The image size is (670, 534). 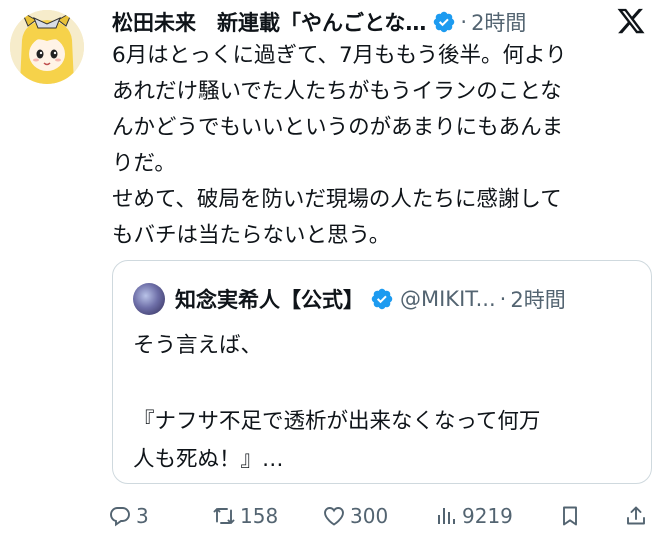 What do you see at coordinates (337, 91) in the screenshot?
I see `tweet-body-line: あれだけ騒いでた人たちがもうイランのことな` at bounding box center [337, 91].